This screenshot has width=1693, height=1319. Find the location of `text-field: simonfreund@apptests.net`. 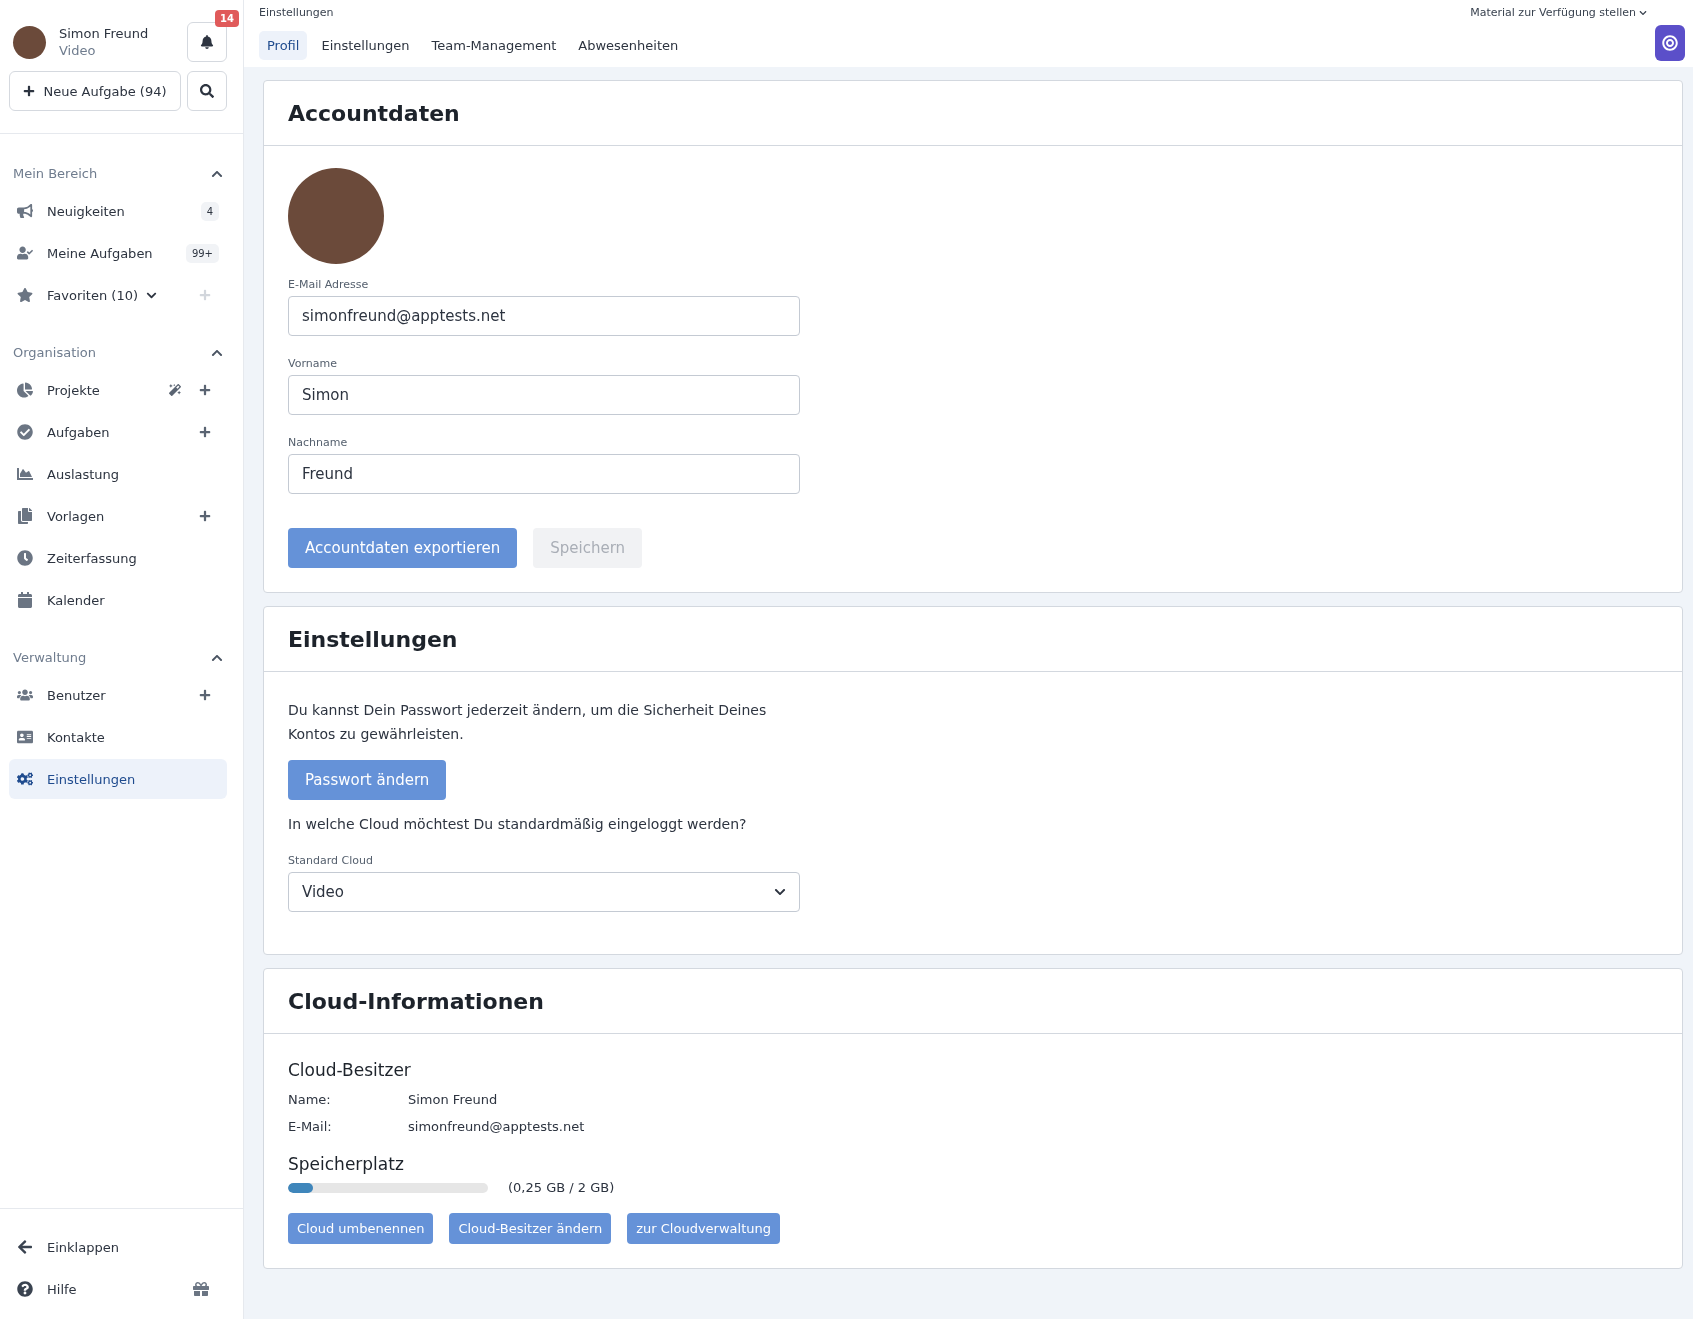

text-field: simonfreund@apptests.net is located at coordinates (544, 316).